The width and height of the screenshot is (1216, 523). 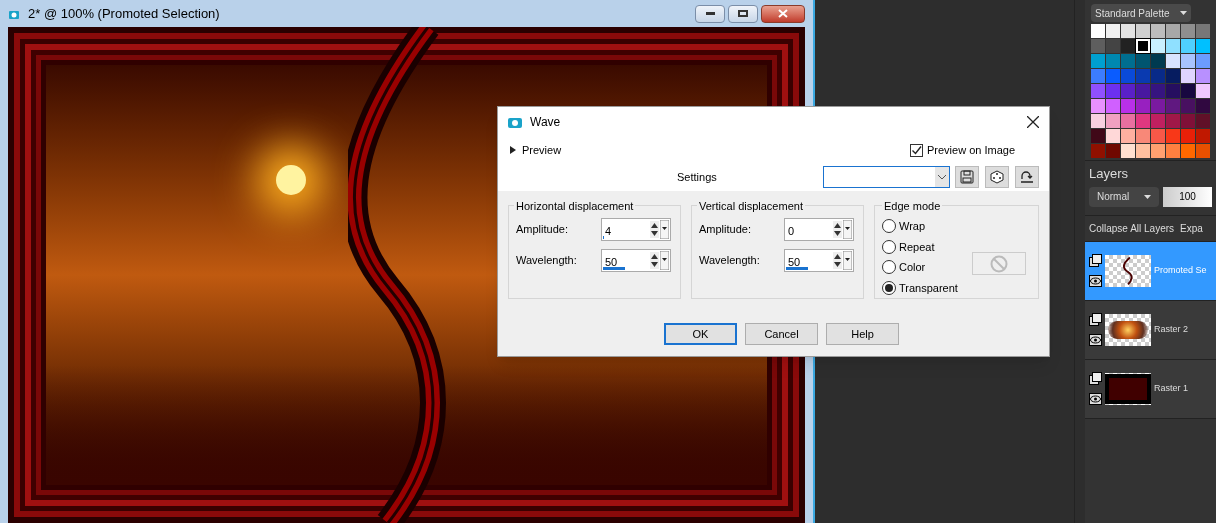 What do you see at coordinates (1132, 228) in the screenshot?
I see `toolbar-button: Collapse All Layers` at bounding box center [1132, 228].